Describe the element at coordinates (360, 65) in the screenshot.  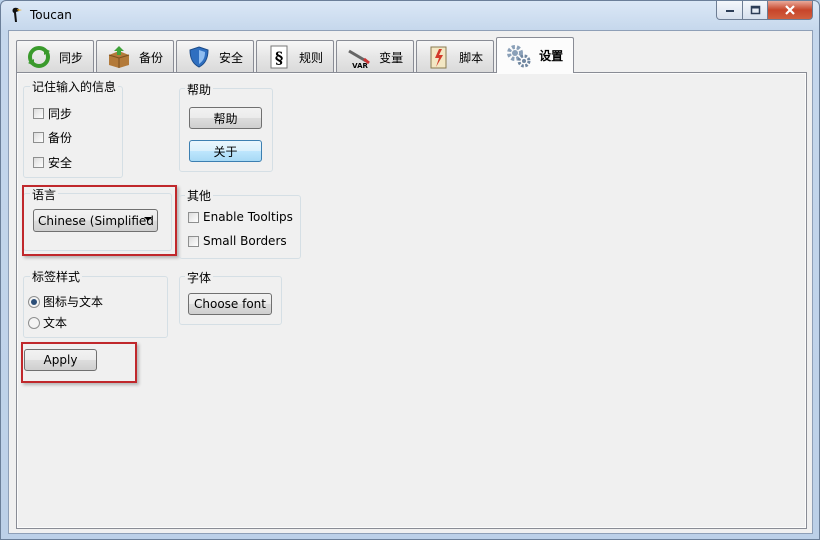
I see `svg-text: VAR` at that location.